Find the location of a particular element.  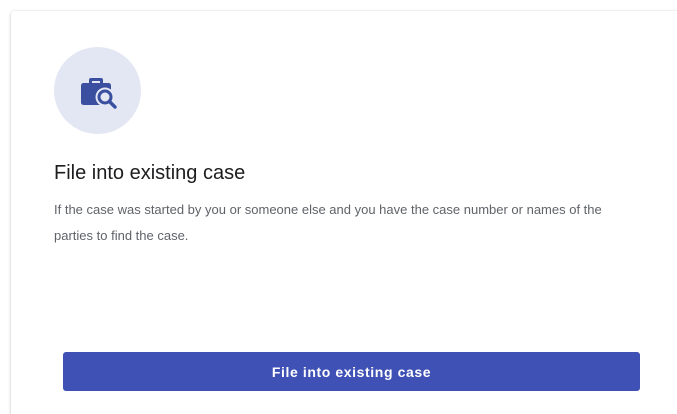

card-title: File into existing case is located at coordinates (150, 173).